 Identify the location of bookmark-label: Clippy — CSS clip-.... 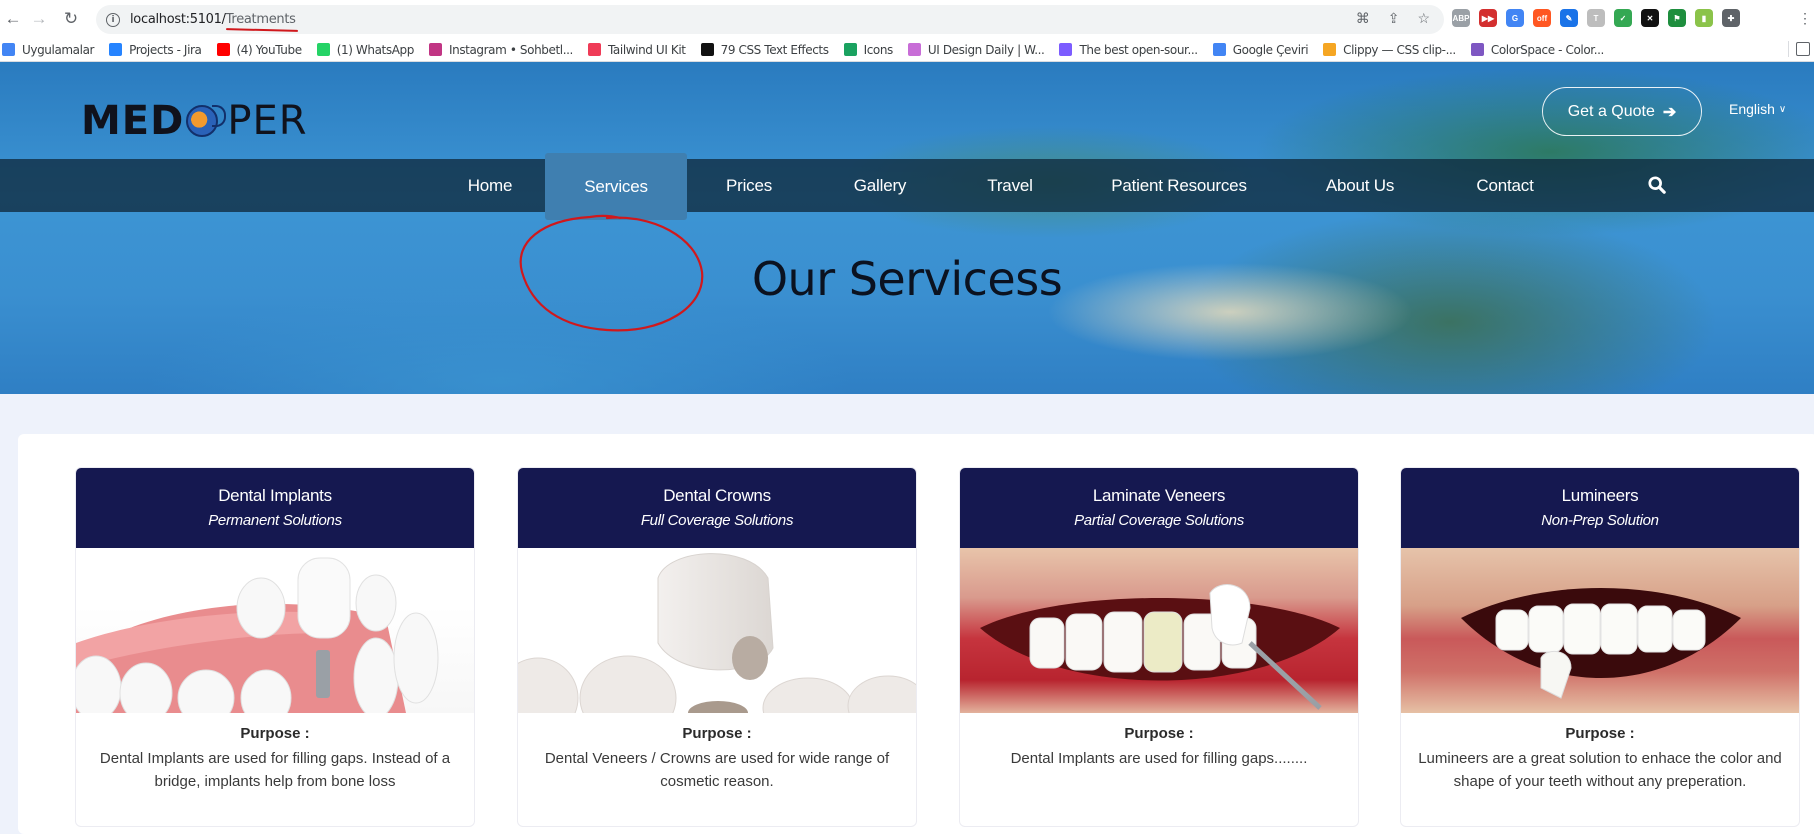
(1399, 49).